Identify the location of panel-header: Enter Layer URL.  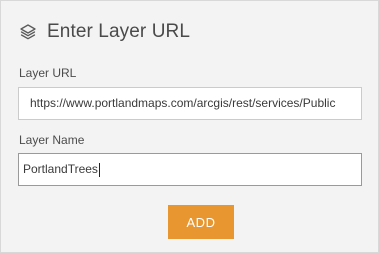
(104, 32).